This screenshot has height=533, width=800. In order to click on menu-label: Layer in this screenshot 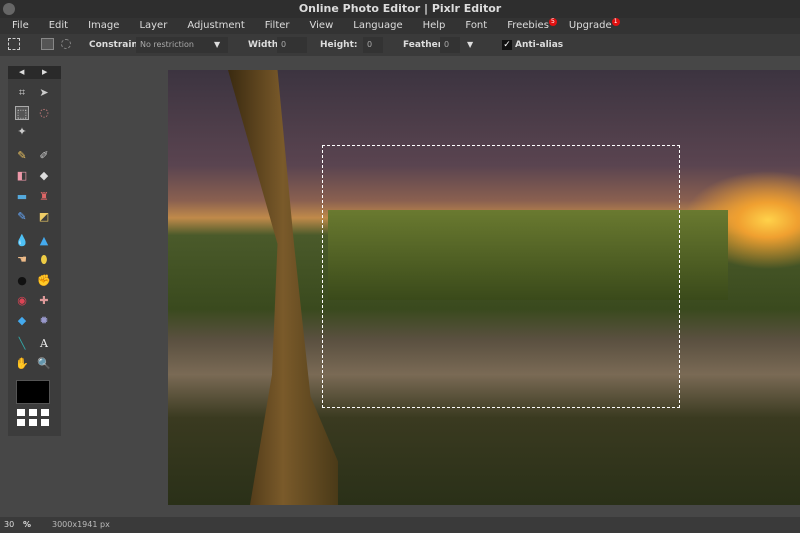, I will do `click(153, 25)`.